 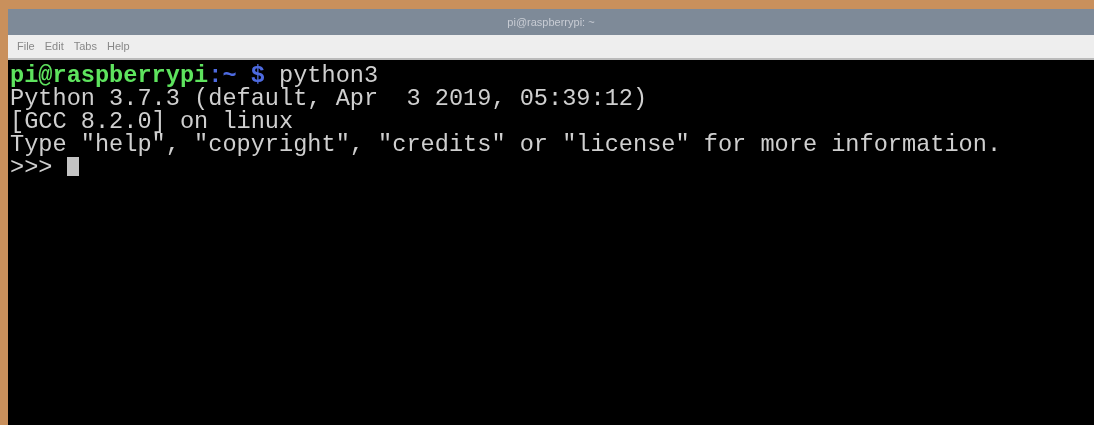 What do you see at coordinates (85, 46) in the screenshot?
I see `menu-item: Tabs` at bounding box center [85, 46].